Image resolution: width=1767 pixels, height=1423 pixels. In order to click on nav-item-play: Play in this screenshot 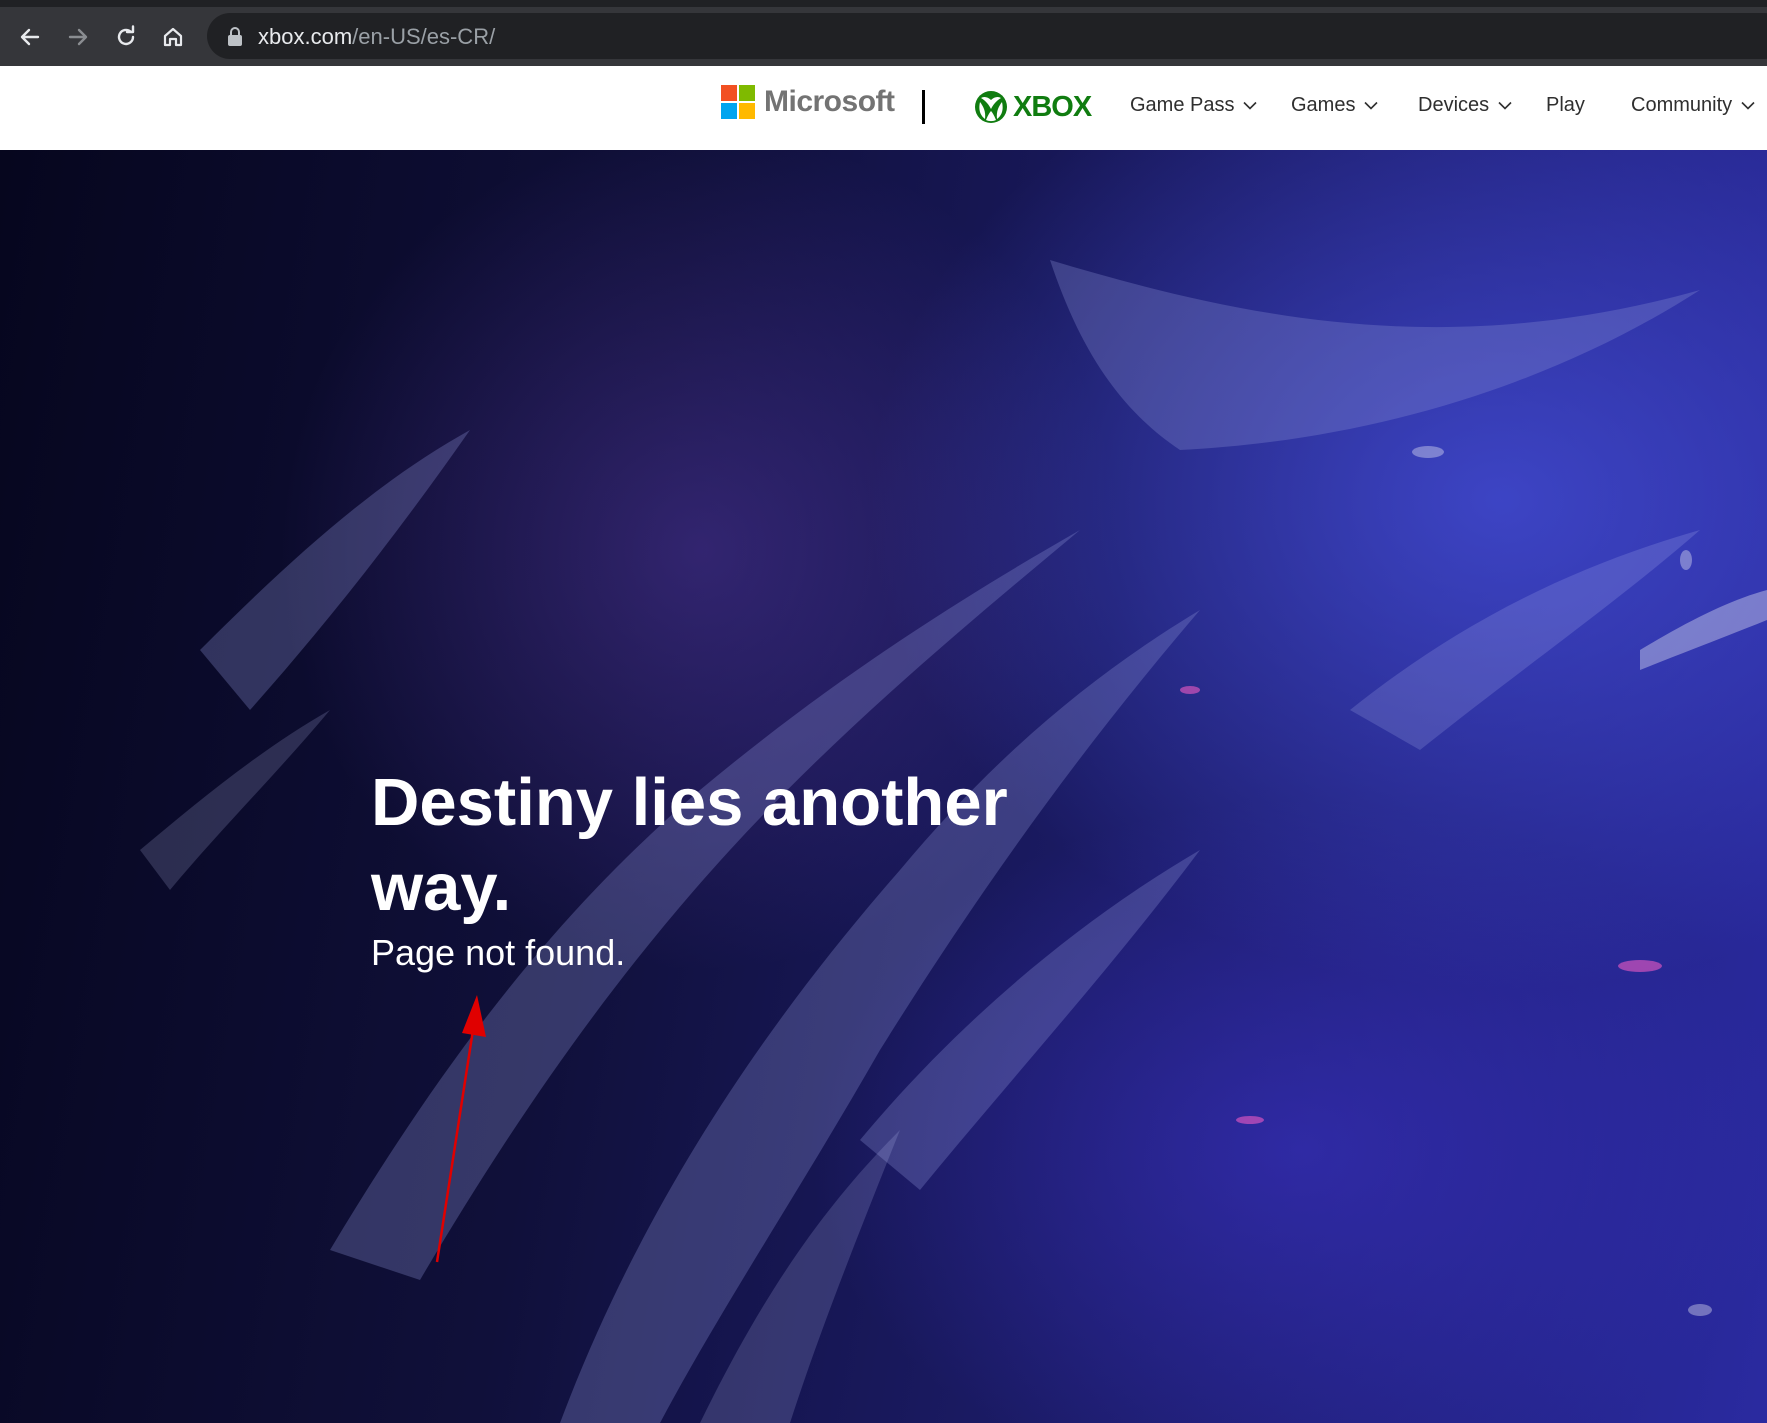, I will do `click(1565, 105)`.